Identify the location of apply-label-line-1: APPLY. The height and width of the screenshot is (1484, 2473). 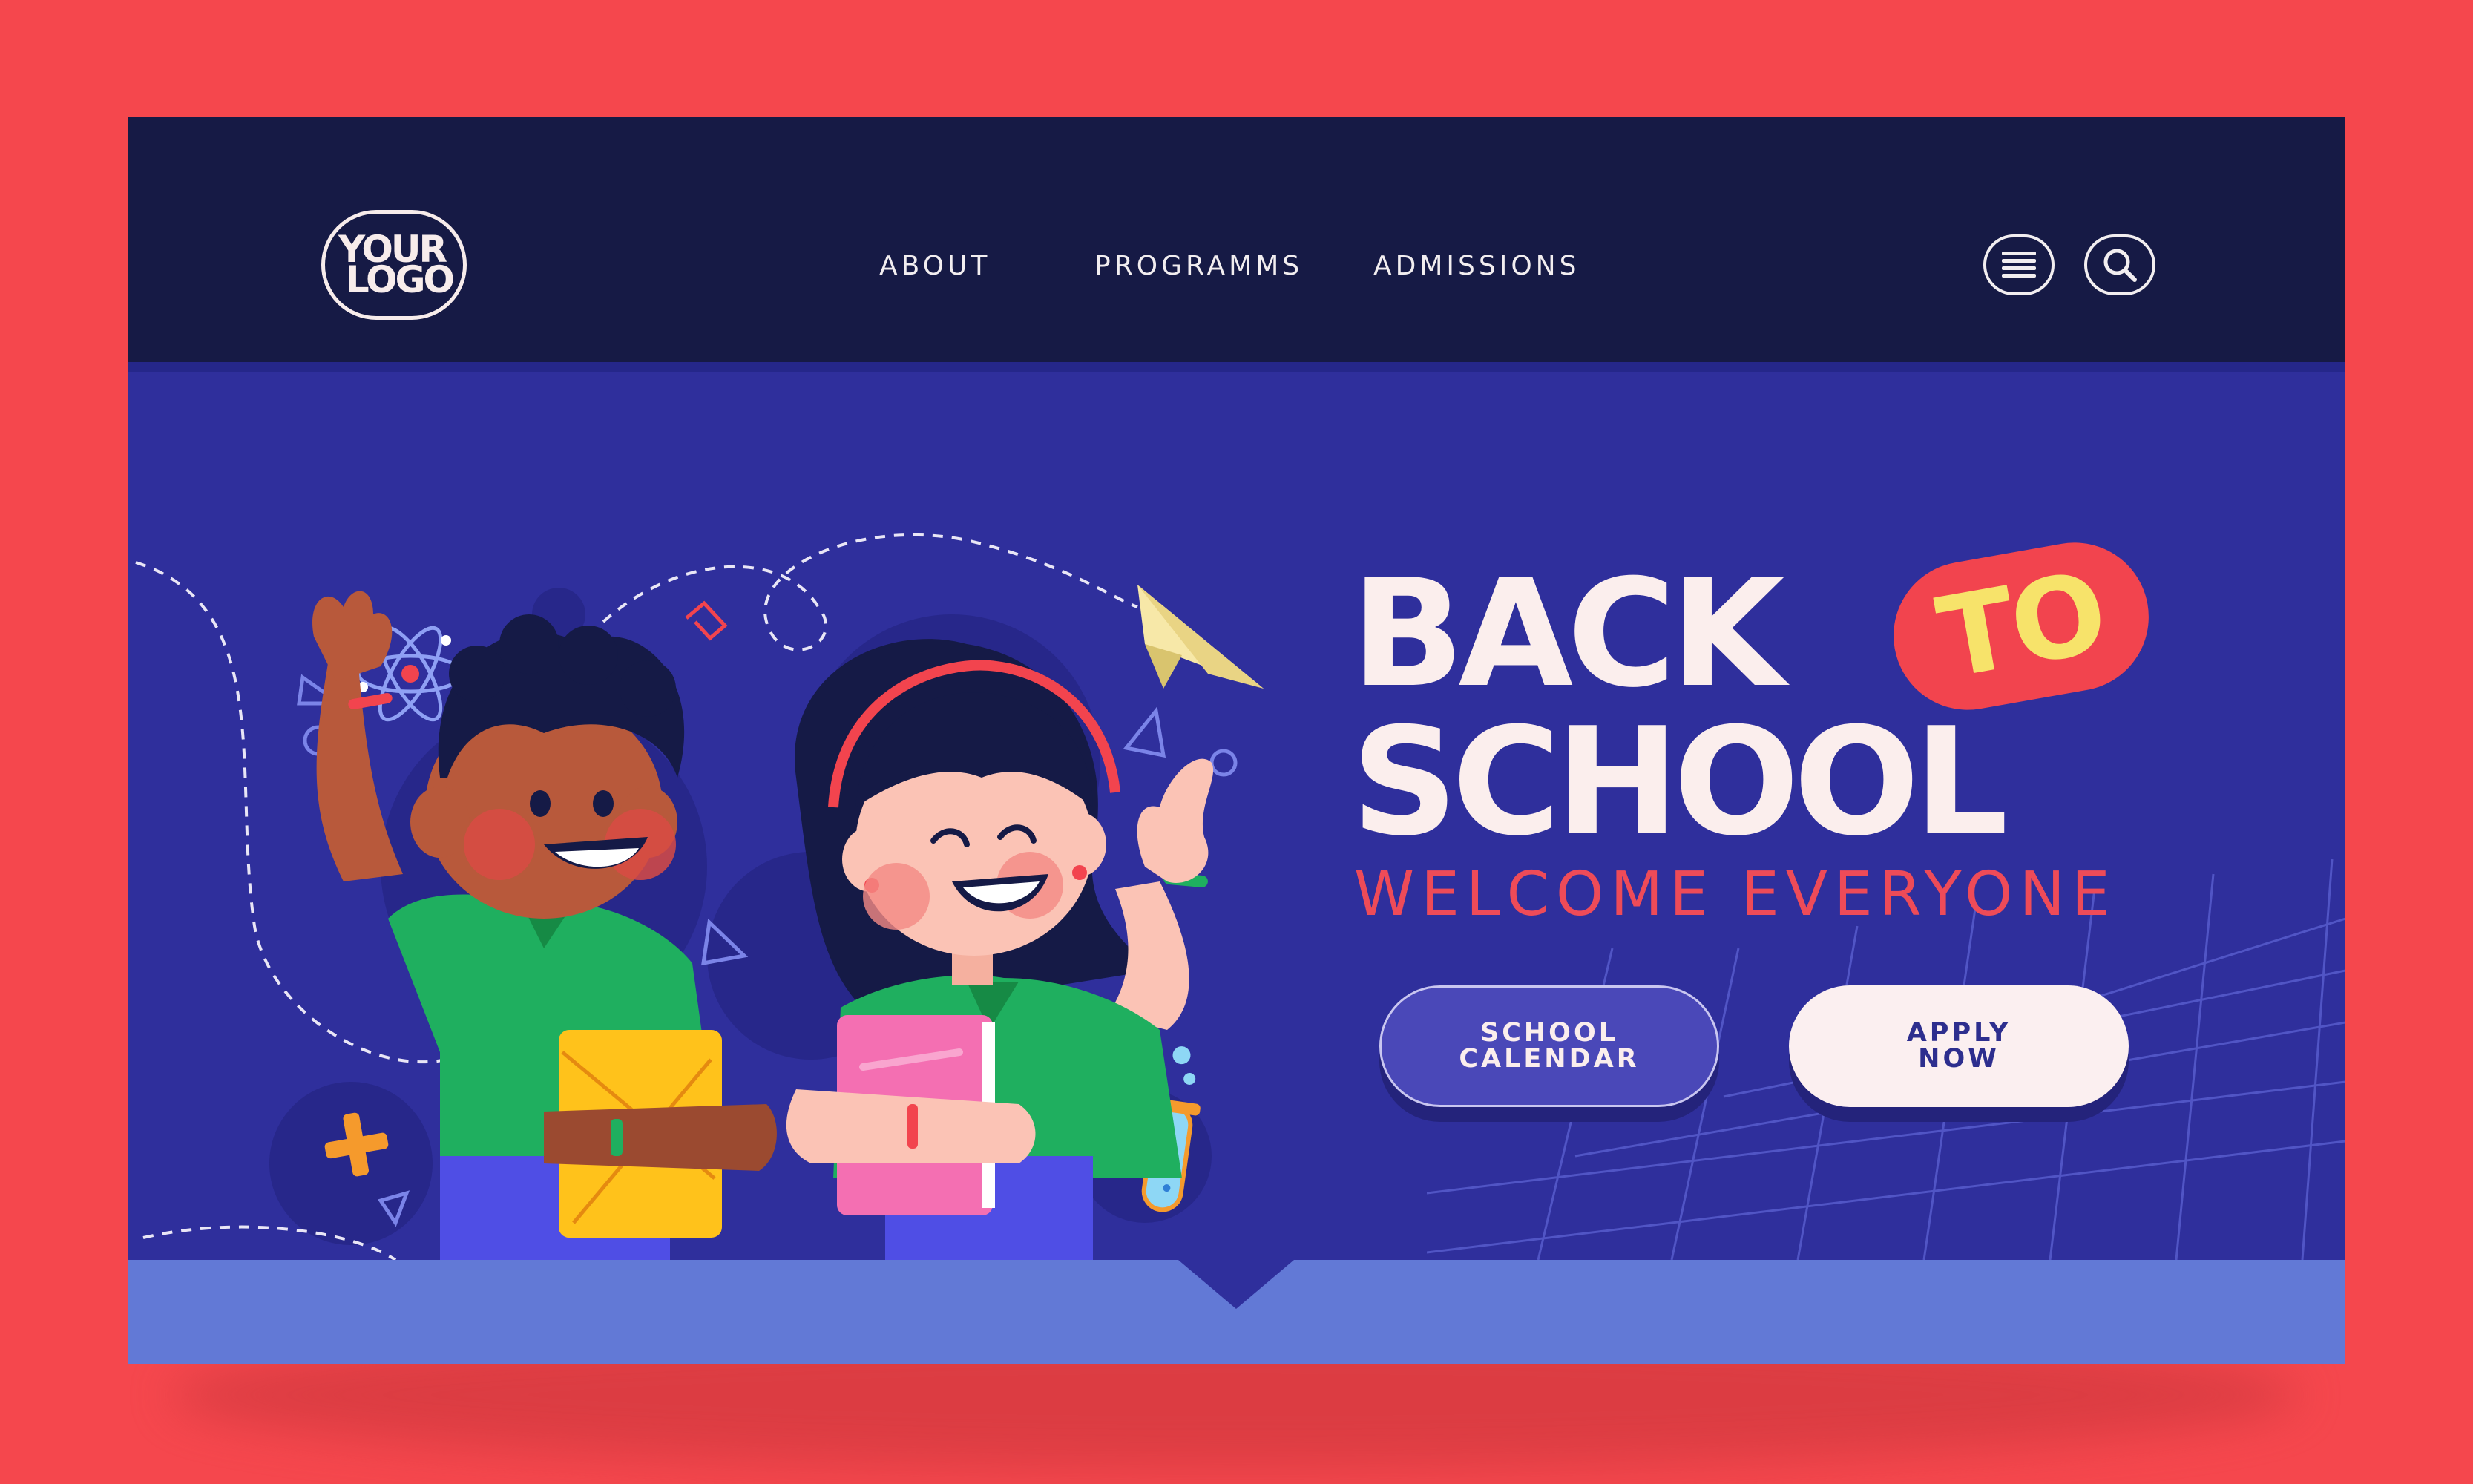
(1959, 1033).